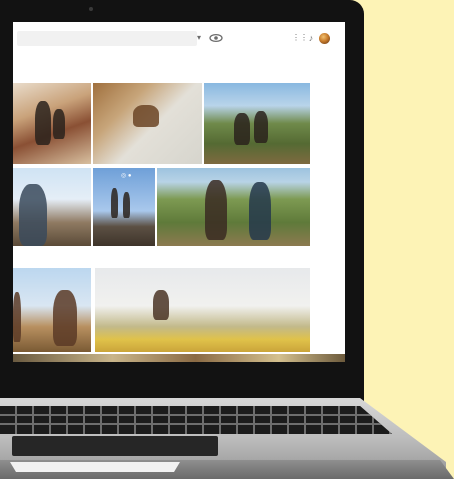  What do you see at coordinates (52, 310) in the screenshot?
I see `photo-woman-with-backpack` at bounding box center [52, 310].